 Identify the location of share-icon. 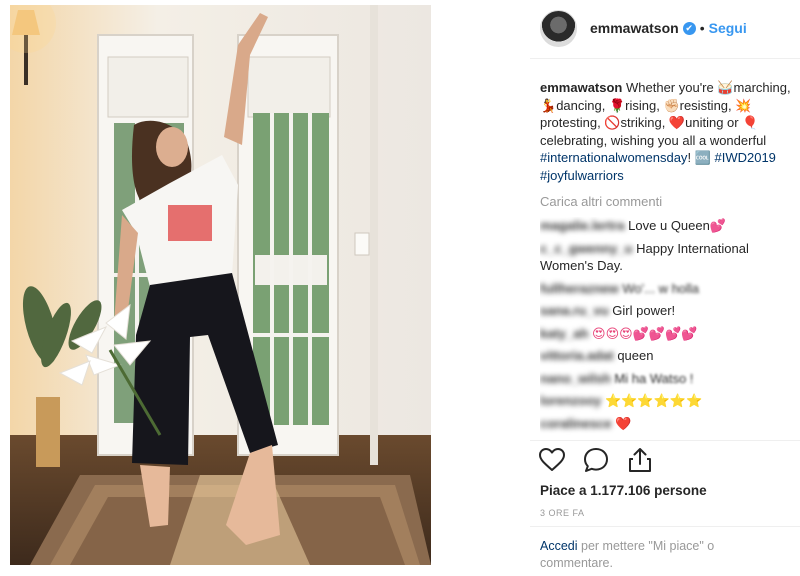
(640, 460).